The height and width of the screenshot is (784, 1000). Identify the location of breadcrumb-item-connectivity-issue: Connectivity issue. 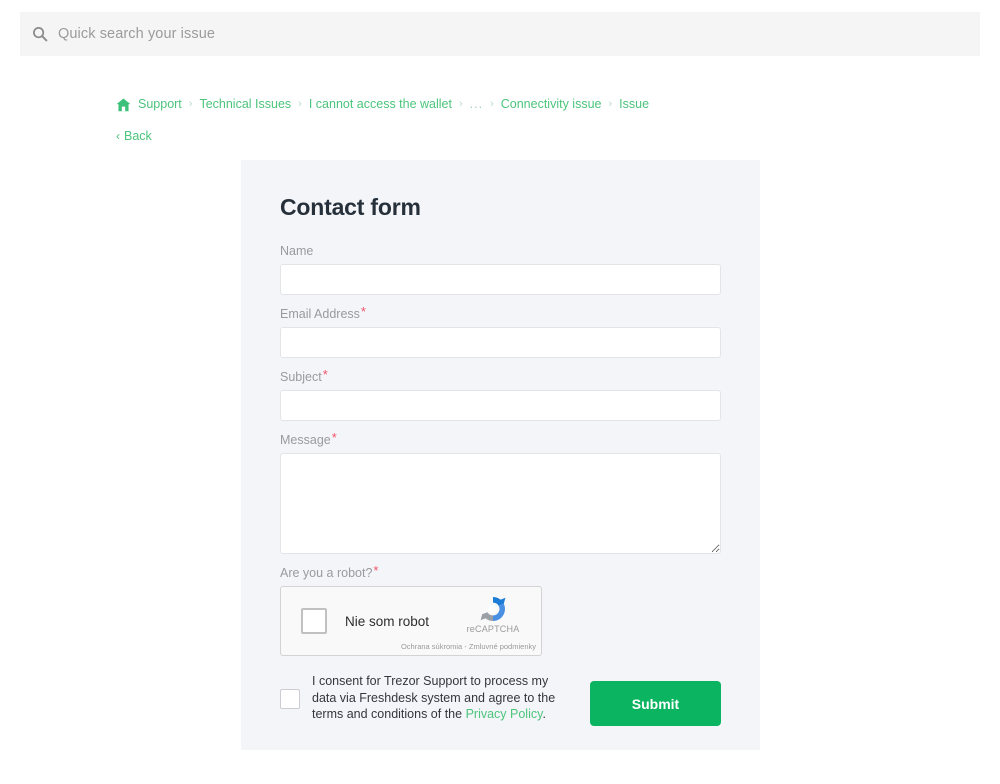
(551, 104).